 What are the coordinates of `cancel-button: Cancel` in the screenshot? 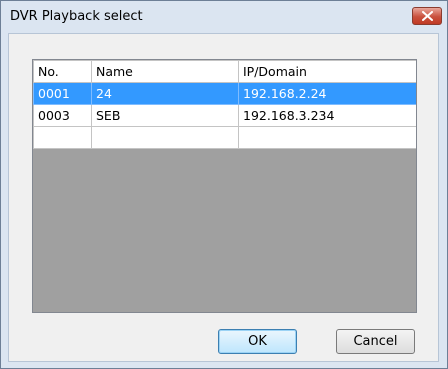 It's located at (375, 341).